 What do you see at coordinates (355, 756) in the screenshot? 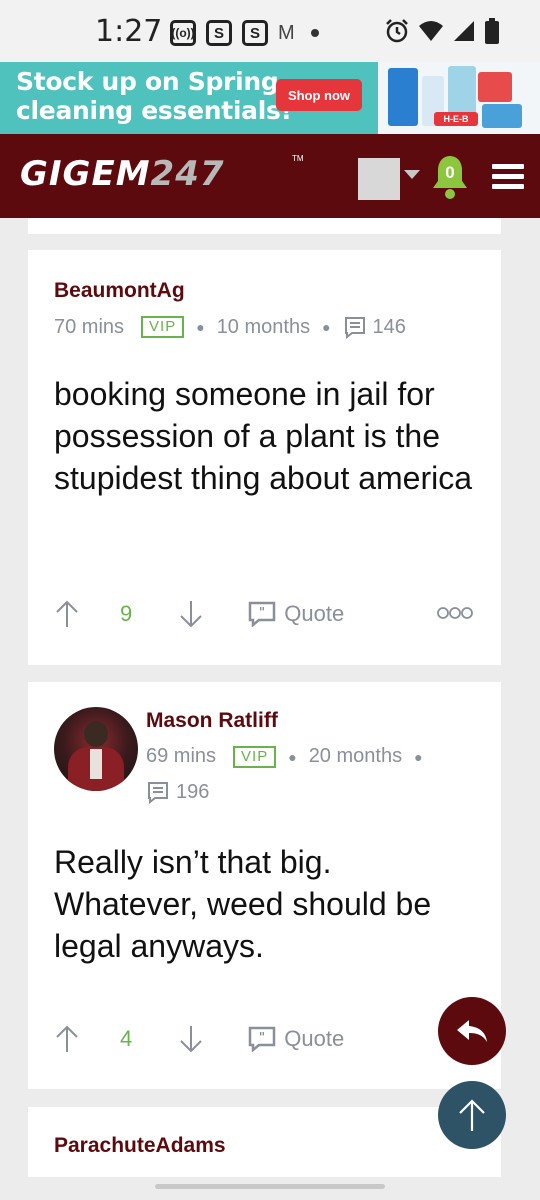
I see `member-tenure: 20 months` at bounding box center [355, 756].